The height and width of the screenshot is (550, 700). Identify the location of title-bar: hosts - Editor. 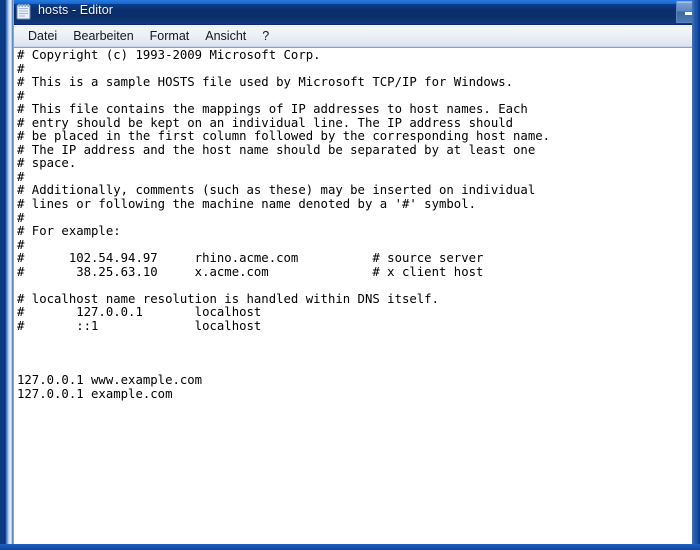
(353, 12).